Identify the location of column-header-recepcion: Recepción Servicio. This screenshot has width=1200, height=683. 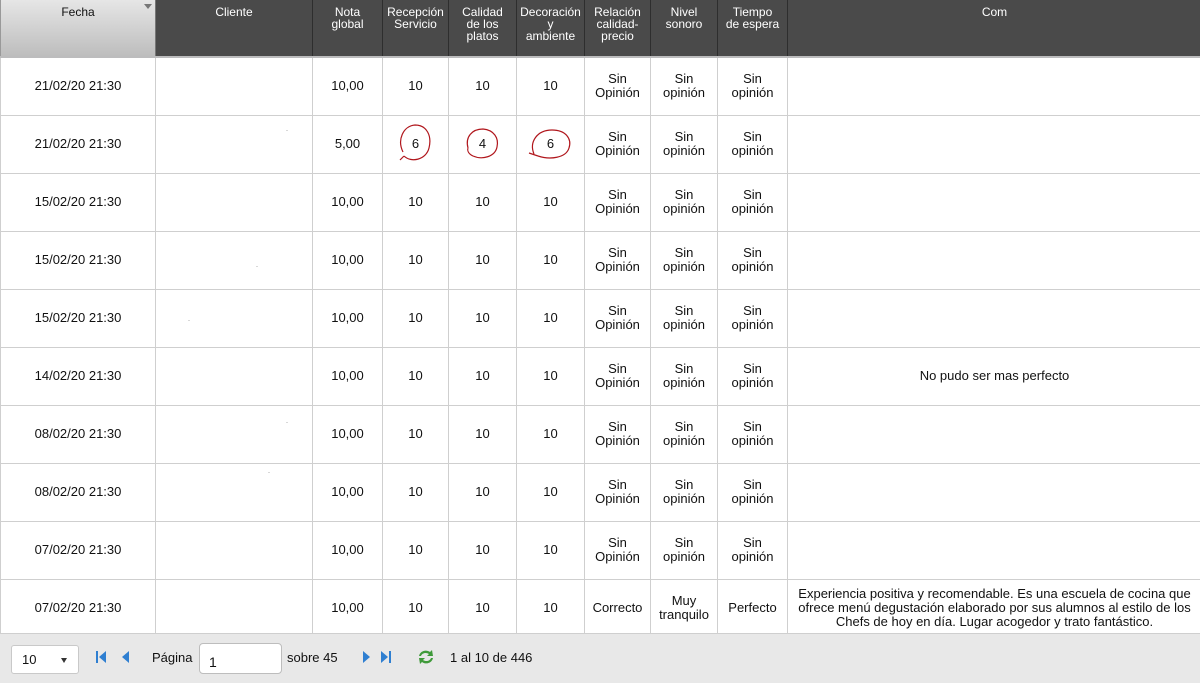
(415, 28).